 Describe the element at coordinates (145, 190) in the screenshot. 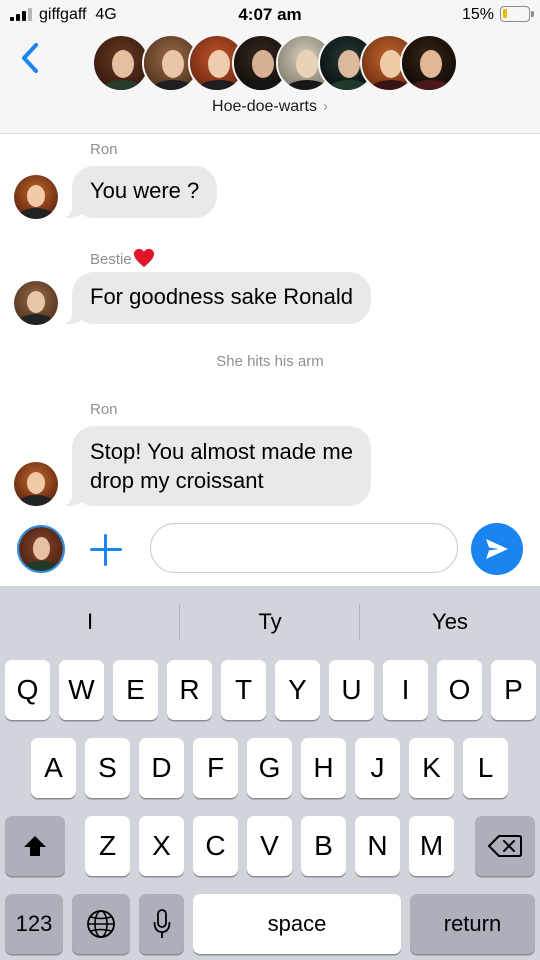

I see `message-text: You were ?` at that location.